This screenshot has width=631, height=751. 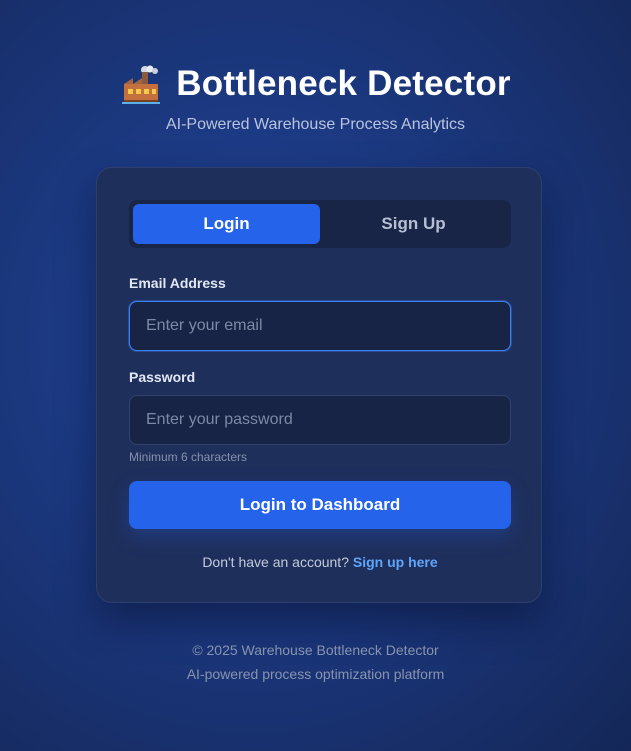 What do you see at coordinates (315, 674) in the screenshot?
I see `footer-tagline: AI-powered process optimization platform` at bounding box center [315, 674].